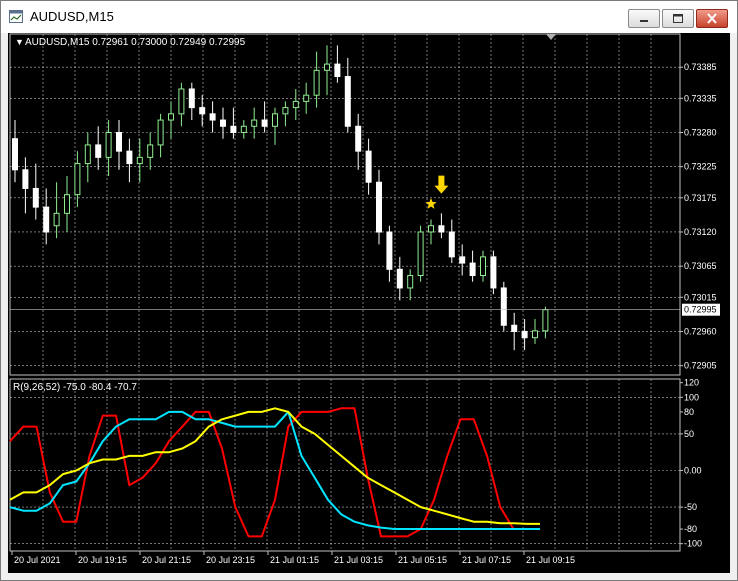  What do you see at coordinates (358, 560) in the screenshot?
I see `time-tick-label: 21 Jul 03:15` at bounding box center [358, 560].